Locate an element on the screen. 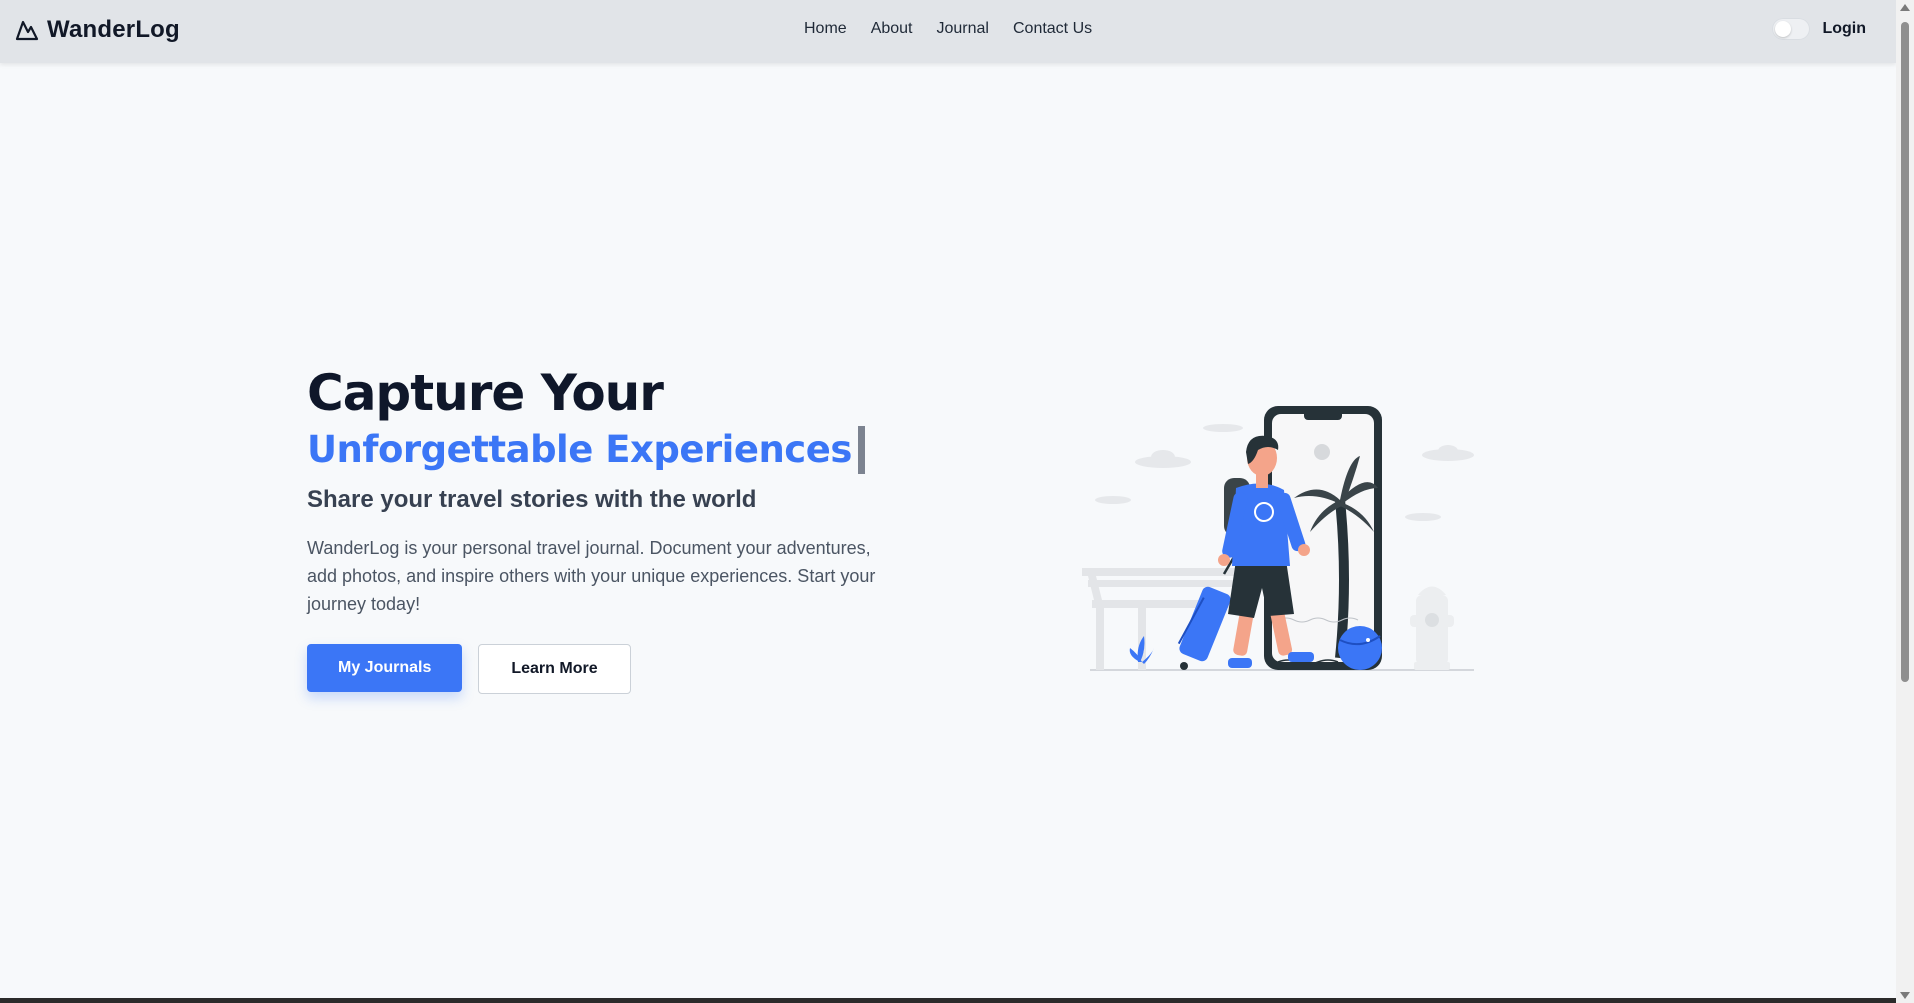 Image resolution: width=1914 pixels, height=1003 pixels. my-journals-button: My Journals is located at coordinates (385, 668).